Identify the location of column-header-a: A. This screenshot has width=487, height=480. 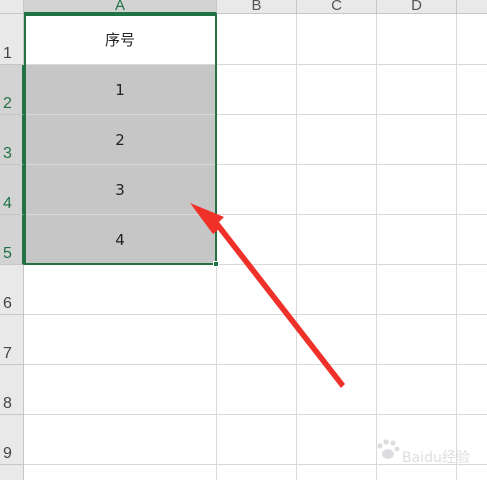
(120, 7).